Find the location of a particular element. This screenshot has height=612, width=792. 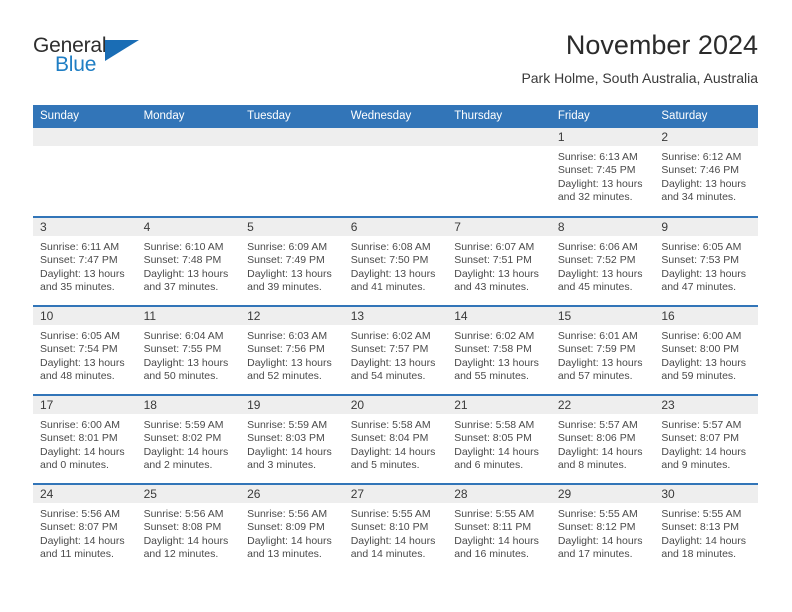

day-sunrise-text: Sunrise: 5:57 AM is located at coordinates (597, 425).